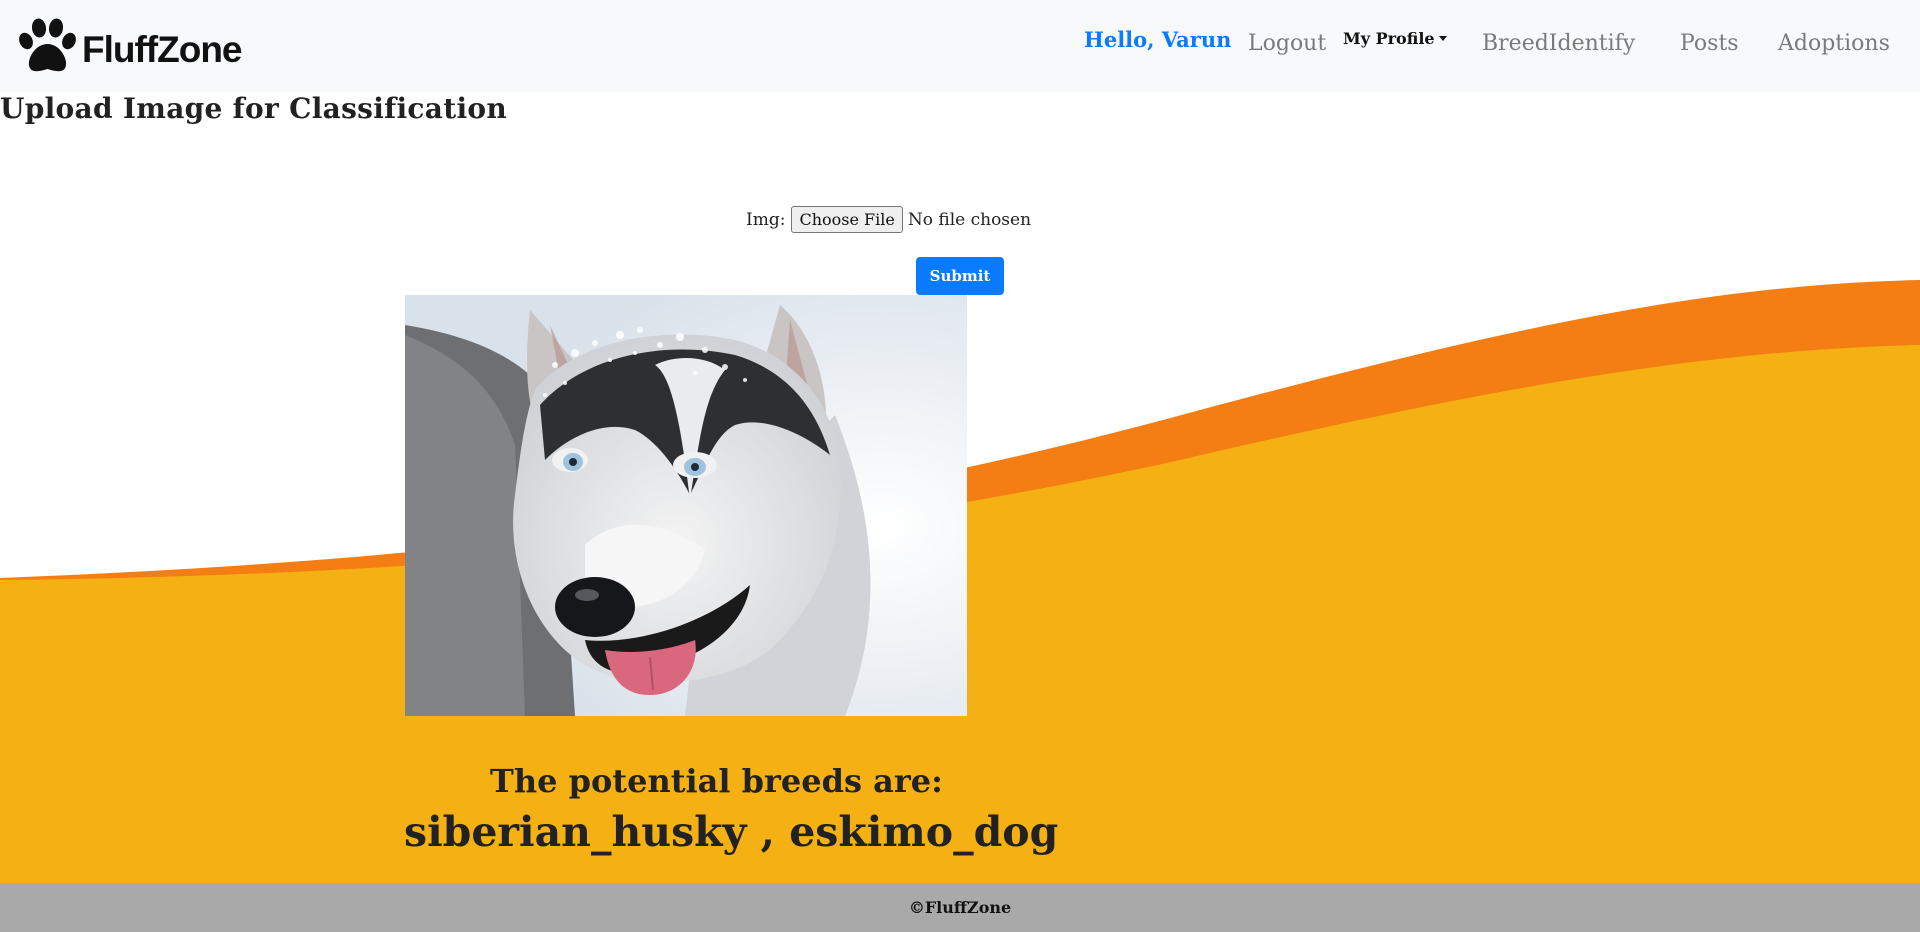 Image resolution: width=1920 pixels, height=932 pixels. Describe the element at coordinates (1157, 39) in the screenshot. I see `greeting-link: Hello, Varun` at that location.